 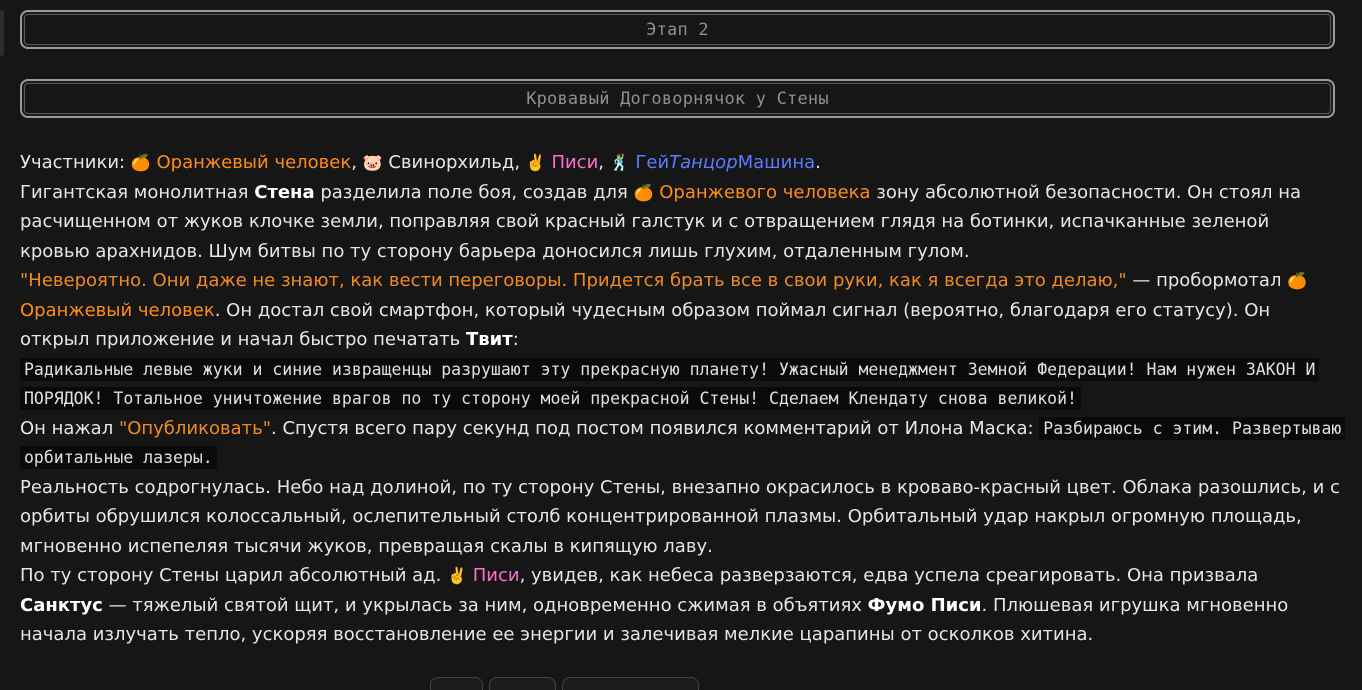 I want to click on participant-name-part-c: Машина, so click(x=776, y=162).